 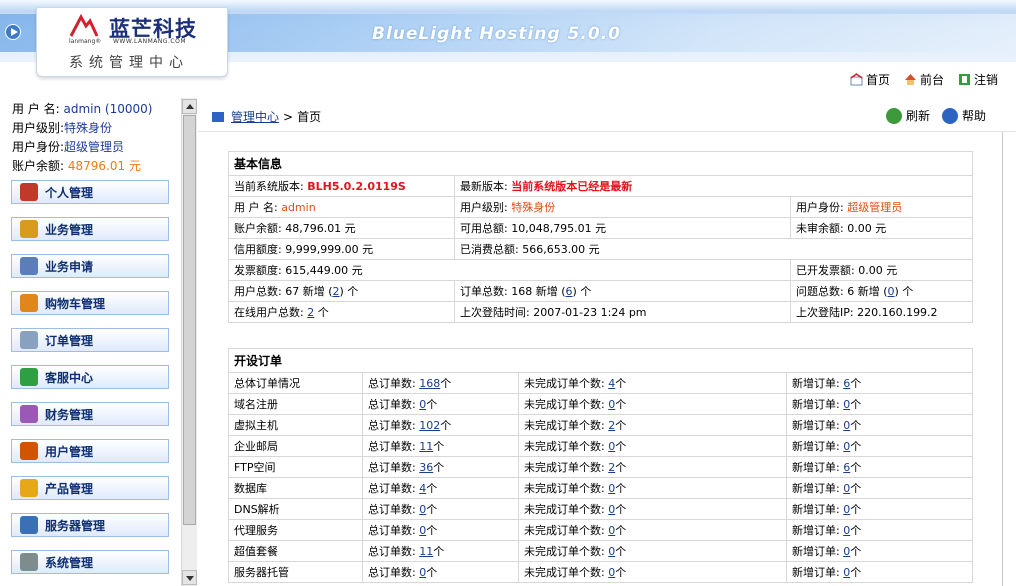 I want to click on users-total-cell: 用户总数: 67 新增 (2) 个, so click(x=341, y=291).